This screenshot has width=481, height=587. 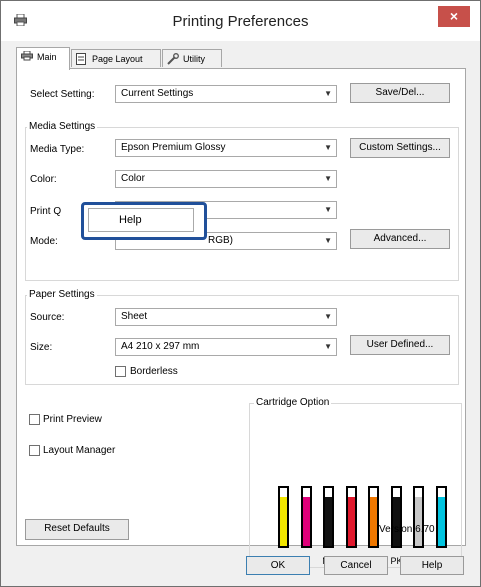 I want to click on tab-page-layout-label: Page Layout, so click(x=117, y=59).